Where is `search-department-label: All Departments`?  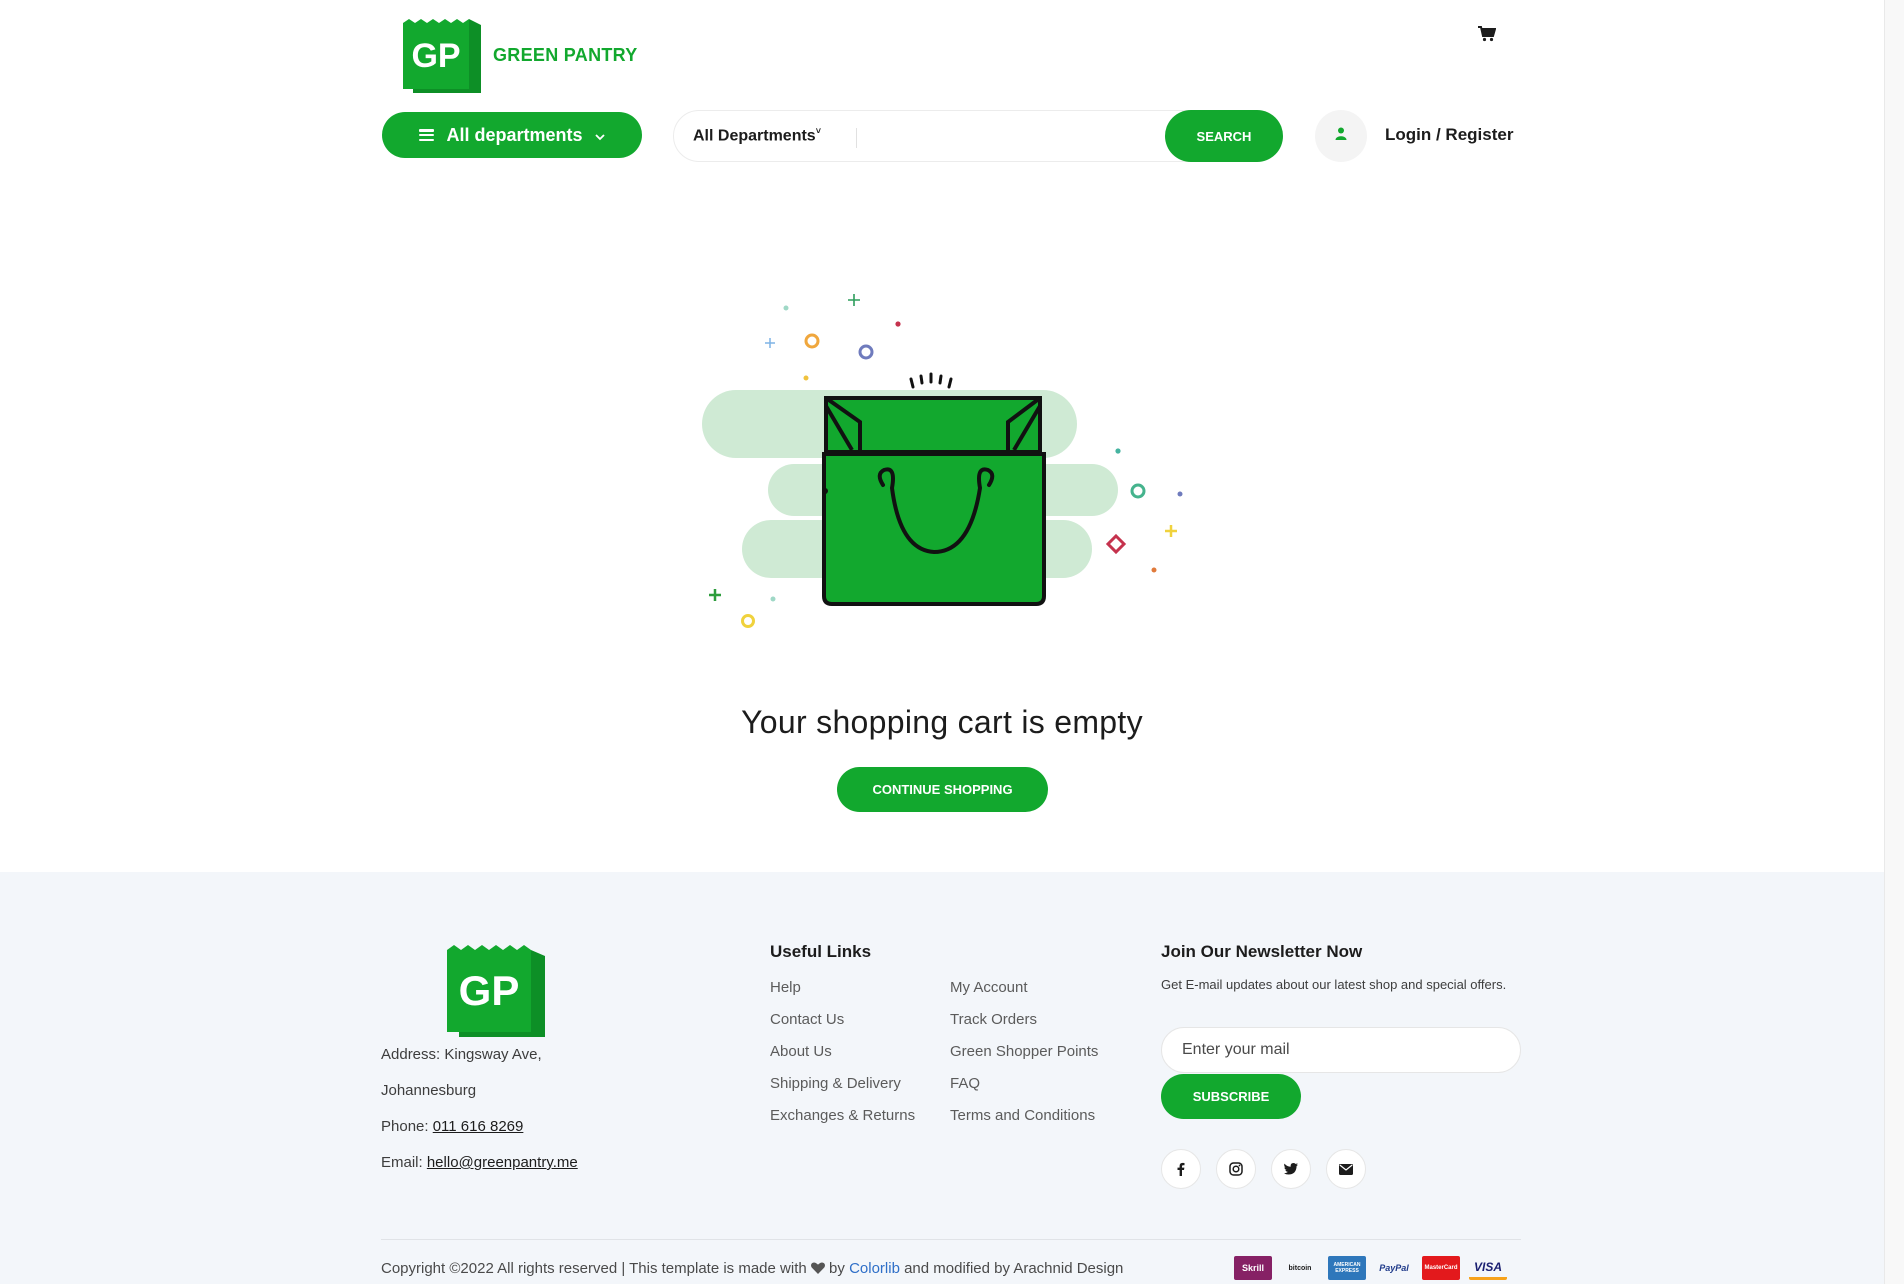
search-department-label: All Departments is located at coordinates (754, 136).